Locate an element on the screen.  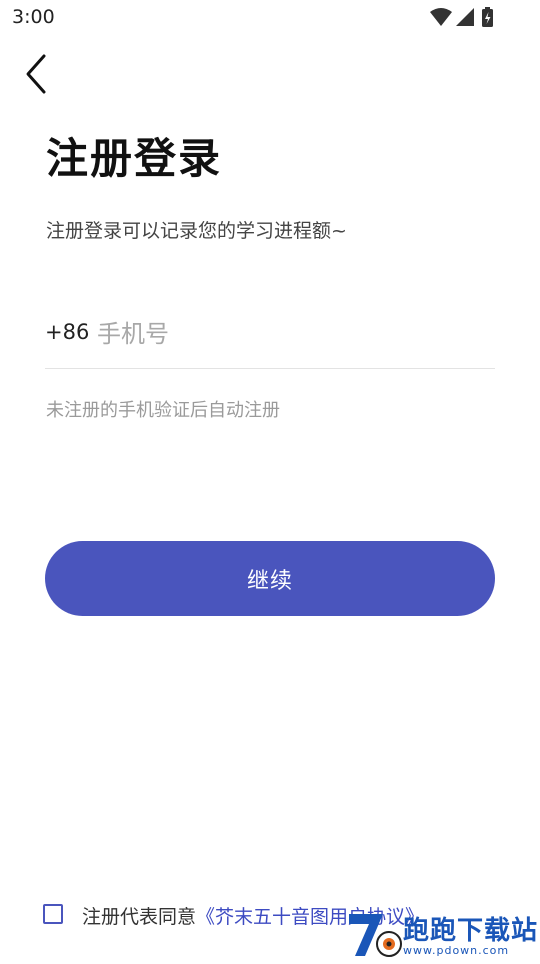
auto-register-hint: 未注册的手机验证后自动注册 is located at coordinates (163, 410).